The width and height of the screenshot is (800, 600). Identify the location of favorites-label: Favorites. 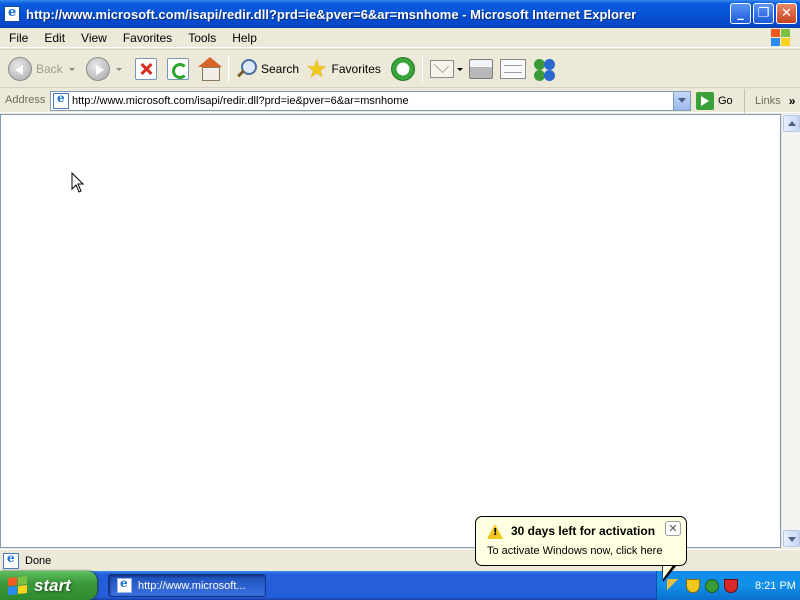
(356, 69).